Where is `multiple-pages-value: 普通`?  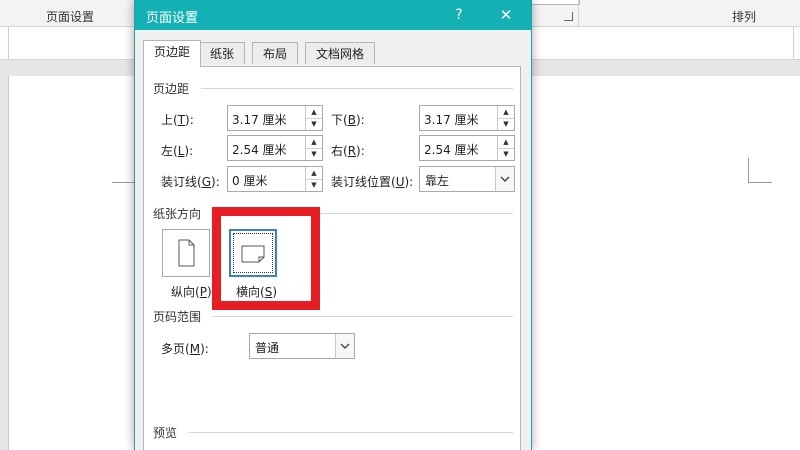 multiple-pages-value: 普通 is located at coordinates (267, 348).